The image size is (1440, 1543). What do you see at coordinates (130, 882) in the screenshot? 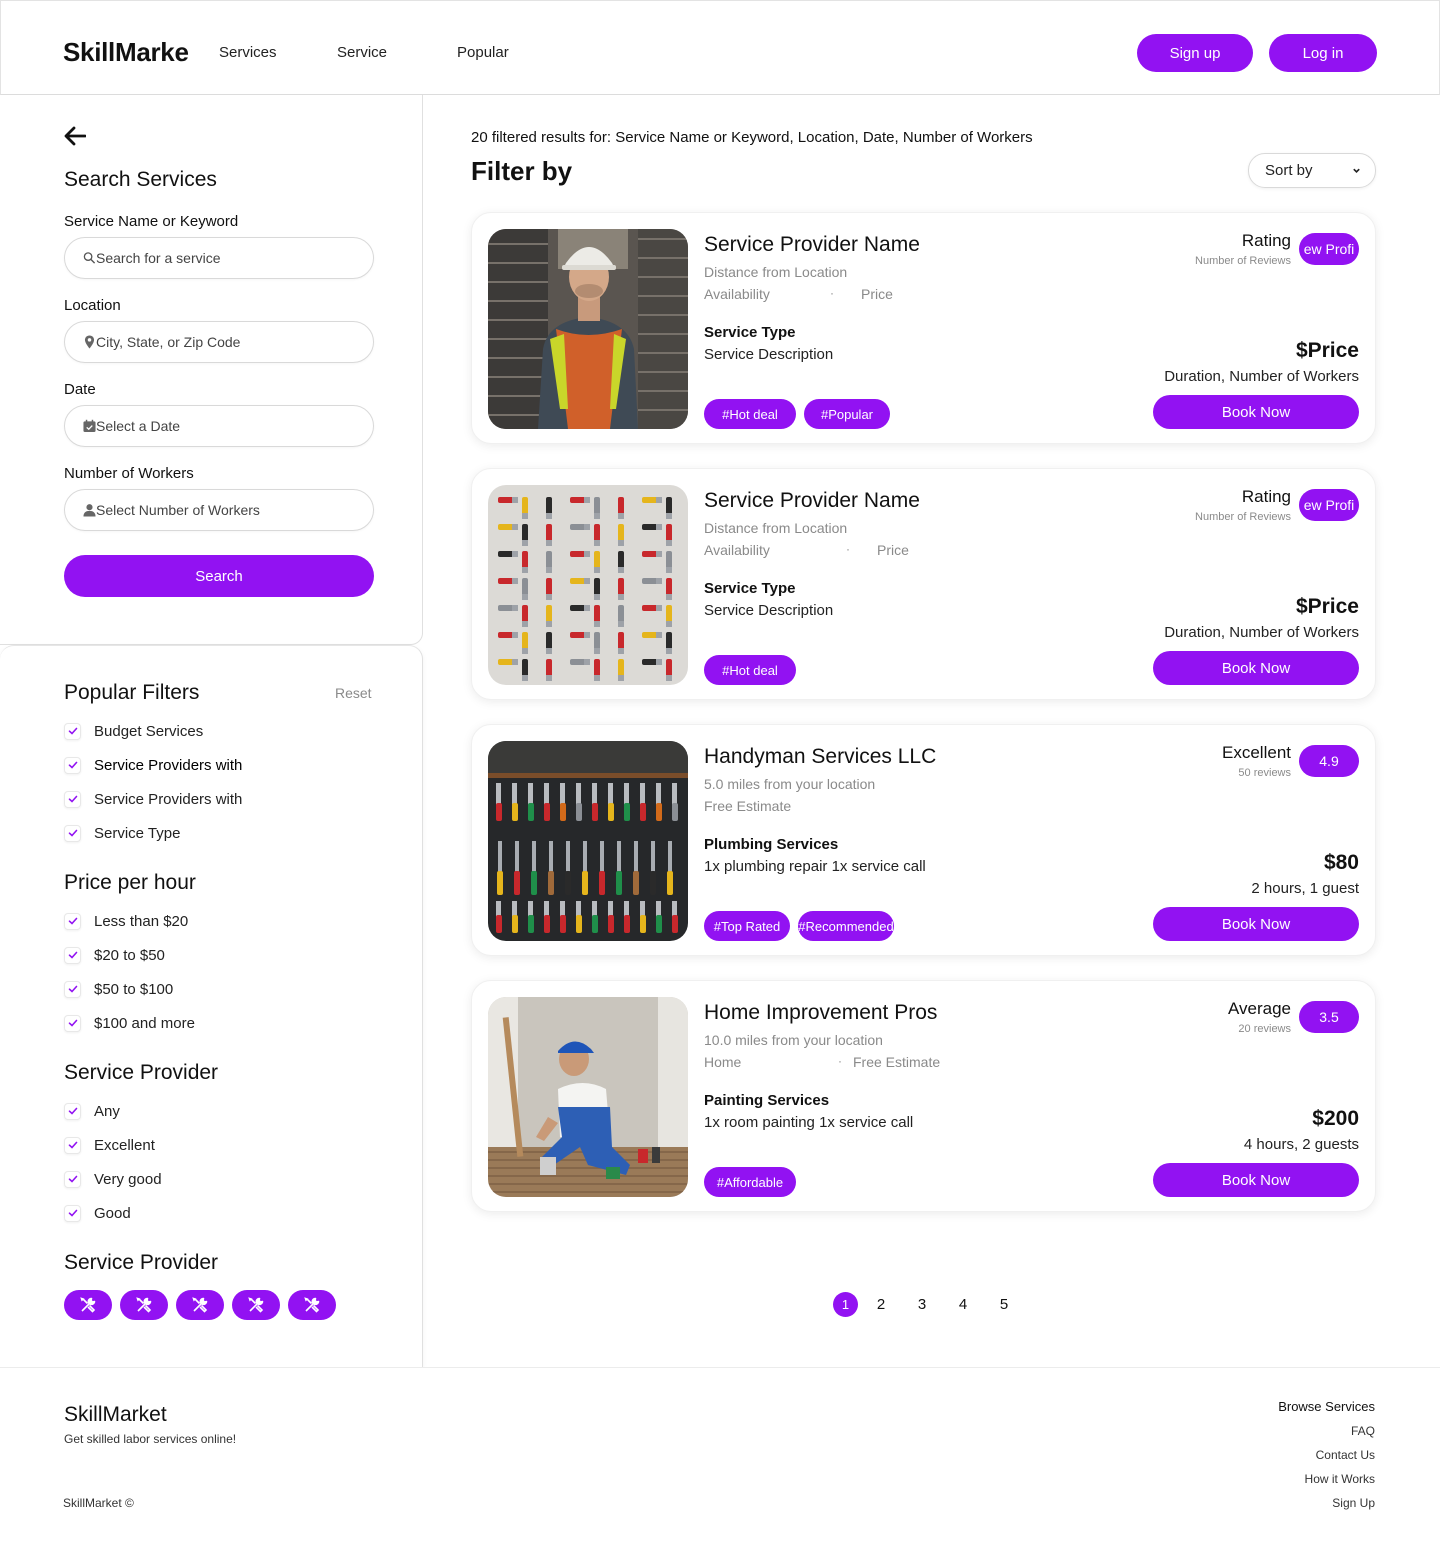
I see `price-filter-title: Price per hour` at bounding box center [130, 882].